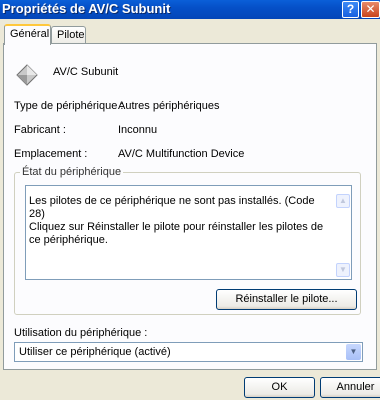 Image resolution: width=380 pixels, height=400 pixels. What do you see at coordinates (81, 333) in the screenshot?
I see `device-usage-label: Utilisation du périphérique :` at bounding box center [81, 333].